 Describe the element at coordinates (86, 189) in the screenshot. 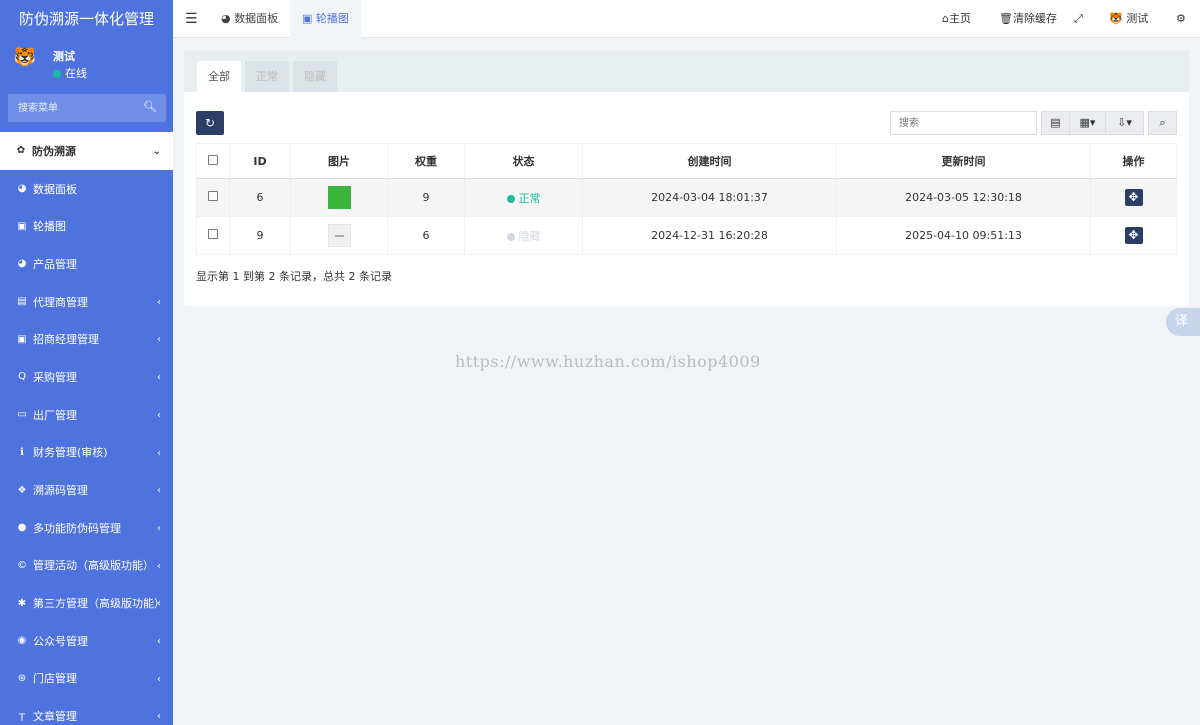

I see `sidebar-item-dashboard: ◕ 数据面板` at that location.